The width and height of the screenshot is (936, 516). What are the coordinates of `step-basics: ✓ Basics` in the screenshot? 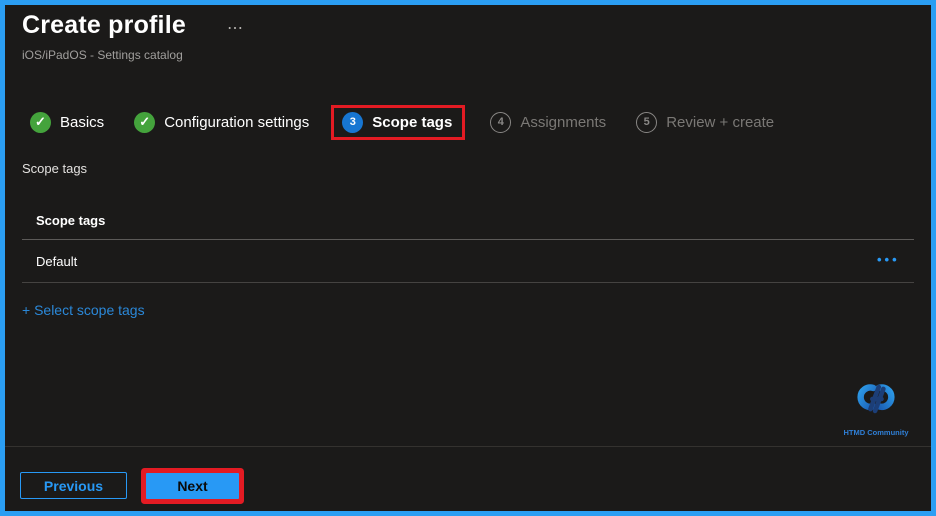 It's located at (67, 122).